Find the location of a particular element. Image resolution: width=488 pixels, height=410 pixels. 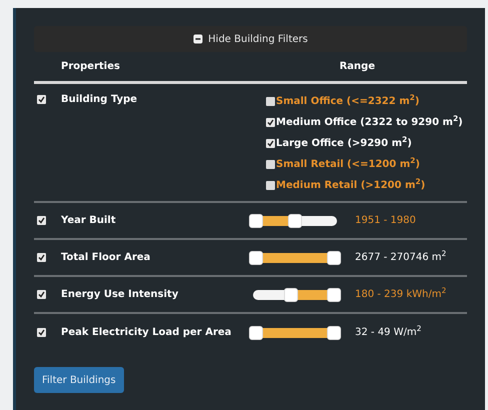

toggle-filters-button: Hide Building Filters is located at coordinates (250, 39).